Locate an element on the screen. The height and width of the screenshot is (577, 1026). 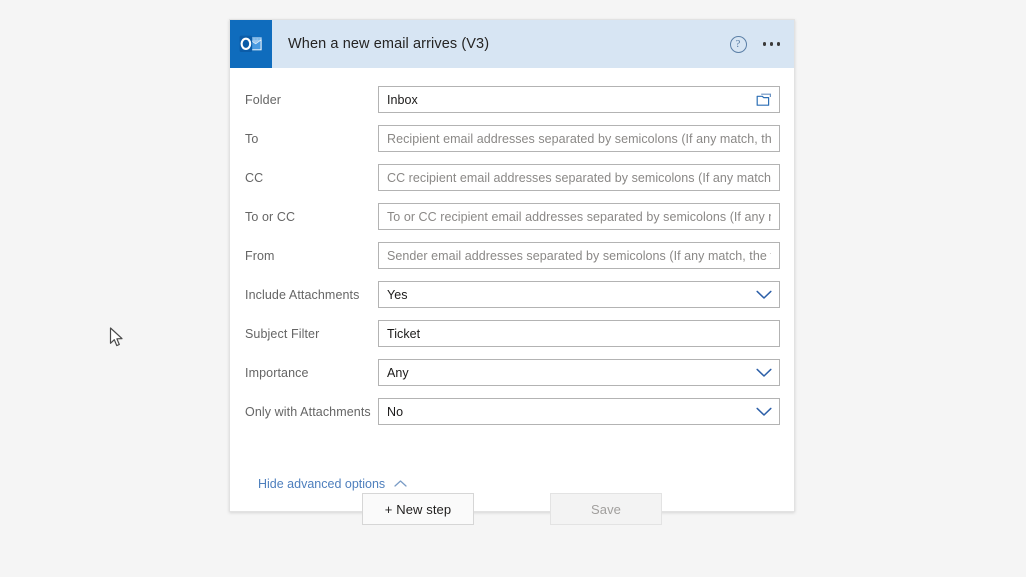
field-label: Importance is located at coordinates (277, 372).